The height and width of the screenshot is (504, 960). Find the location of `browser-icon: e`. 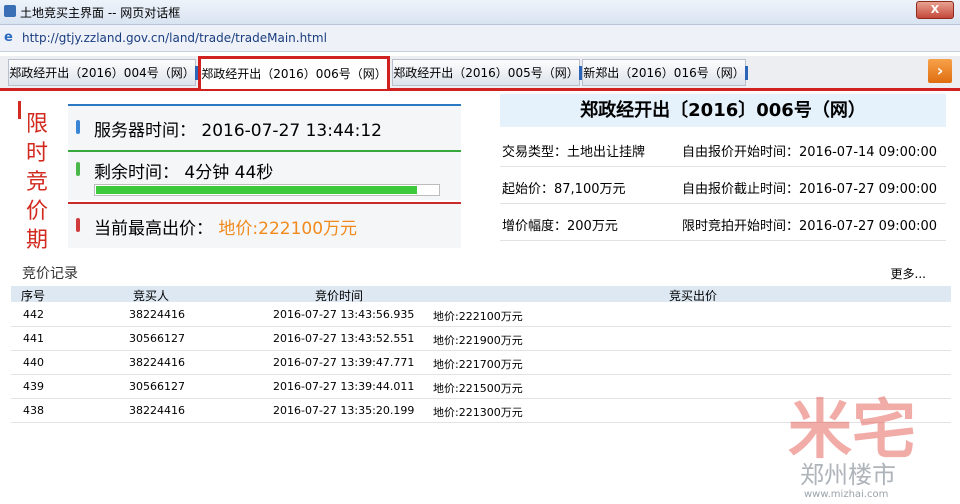

browser-icon: e is located at coordinates (8, 37).